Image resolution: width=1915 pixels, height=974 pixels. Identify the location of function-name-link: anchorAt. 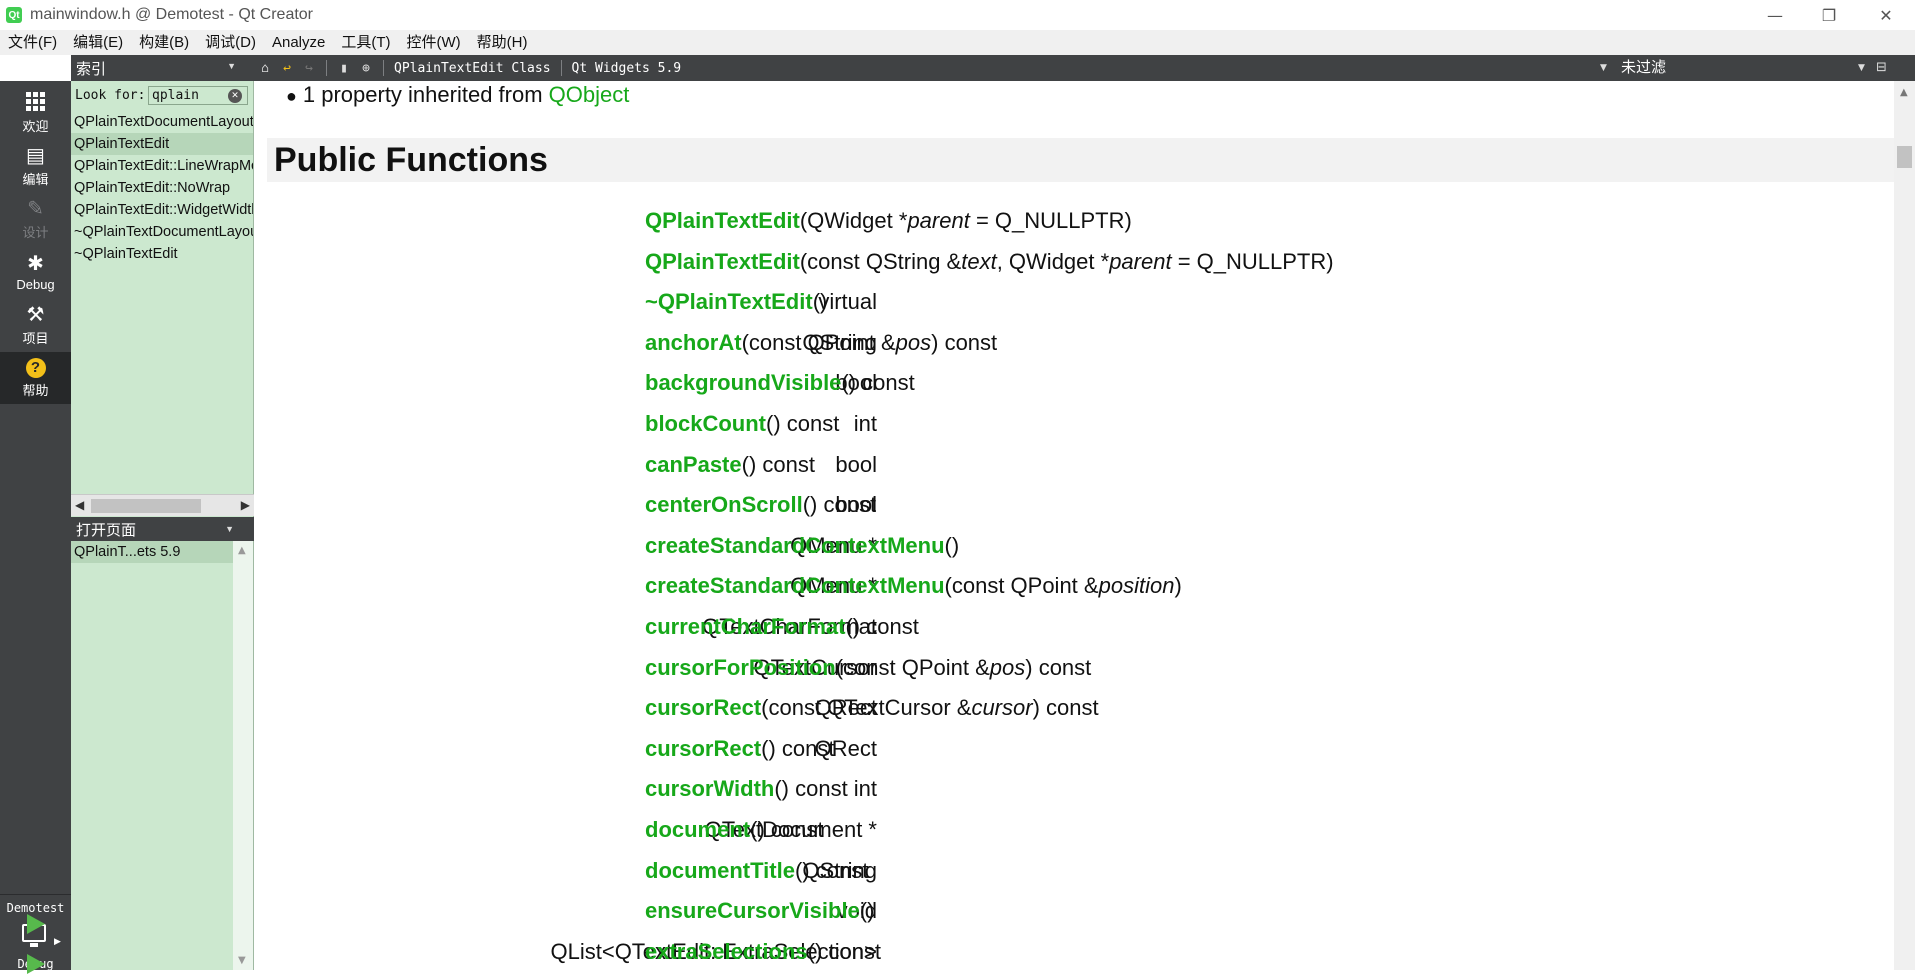
(693, 342).